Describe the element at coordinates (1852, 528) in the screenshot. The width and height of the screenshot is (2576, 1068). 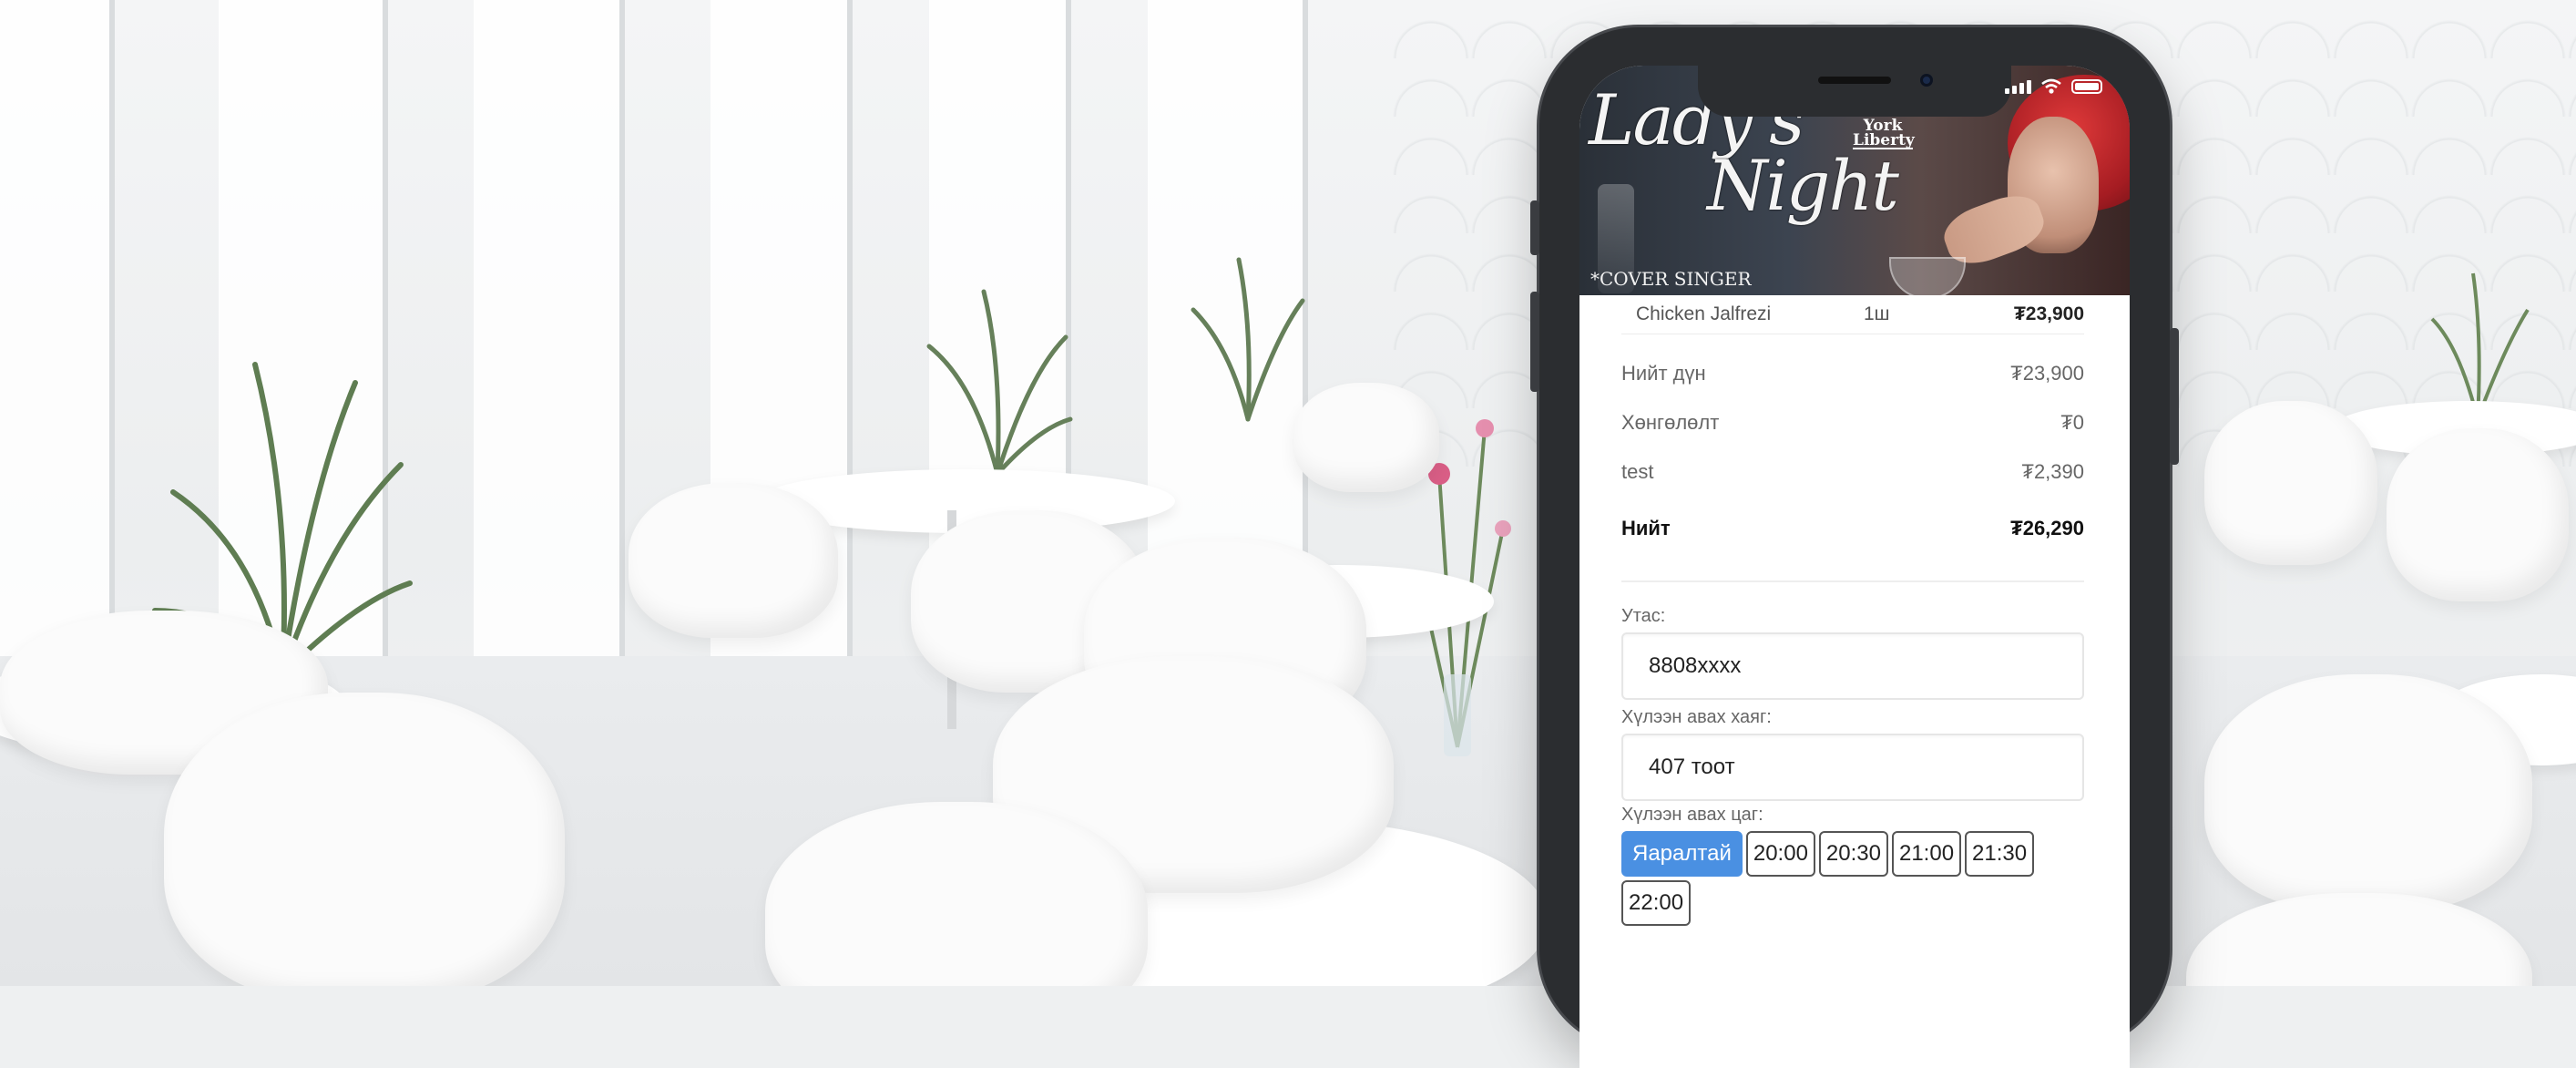
I see `total-row: Нийт ₮26,290` at that location.